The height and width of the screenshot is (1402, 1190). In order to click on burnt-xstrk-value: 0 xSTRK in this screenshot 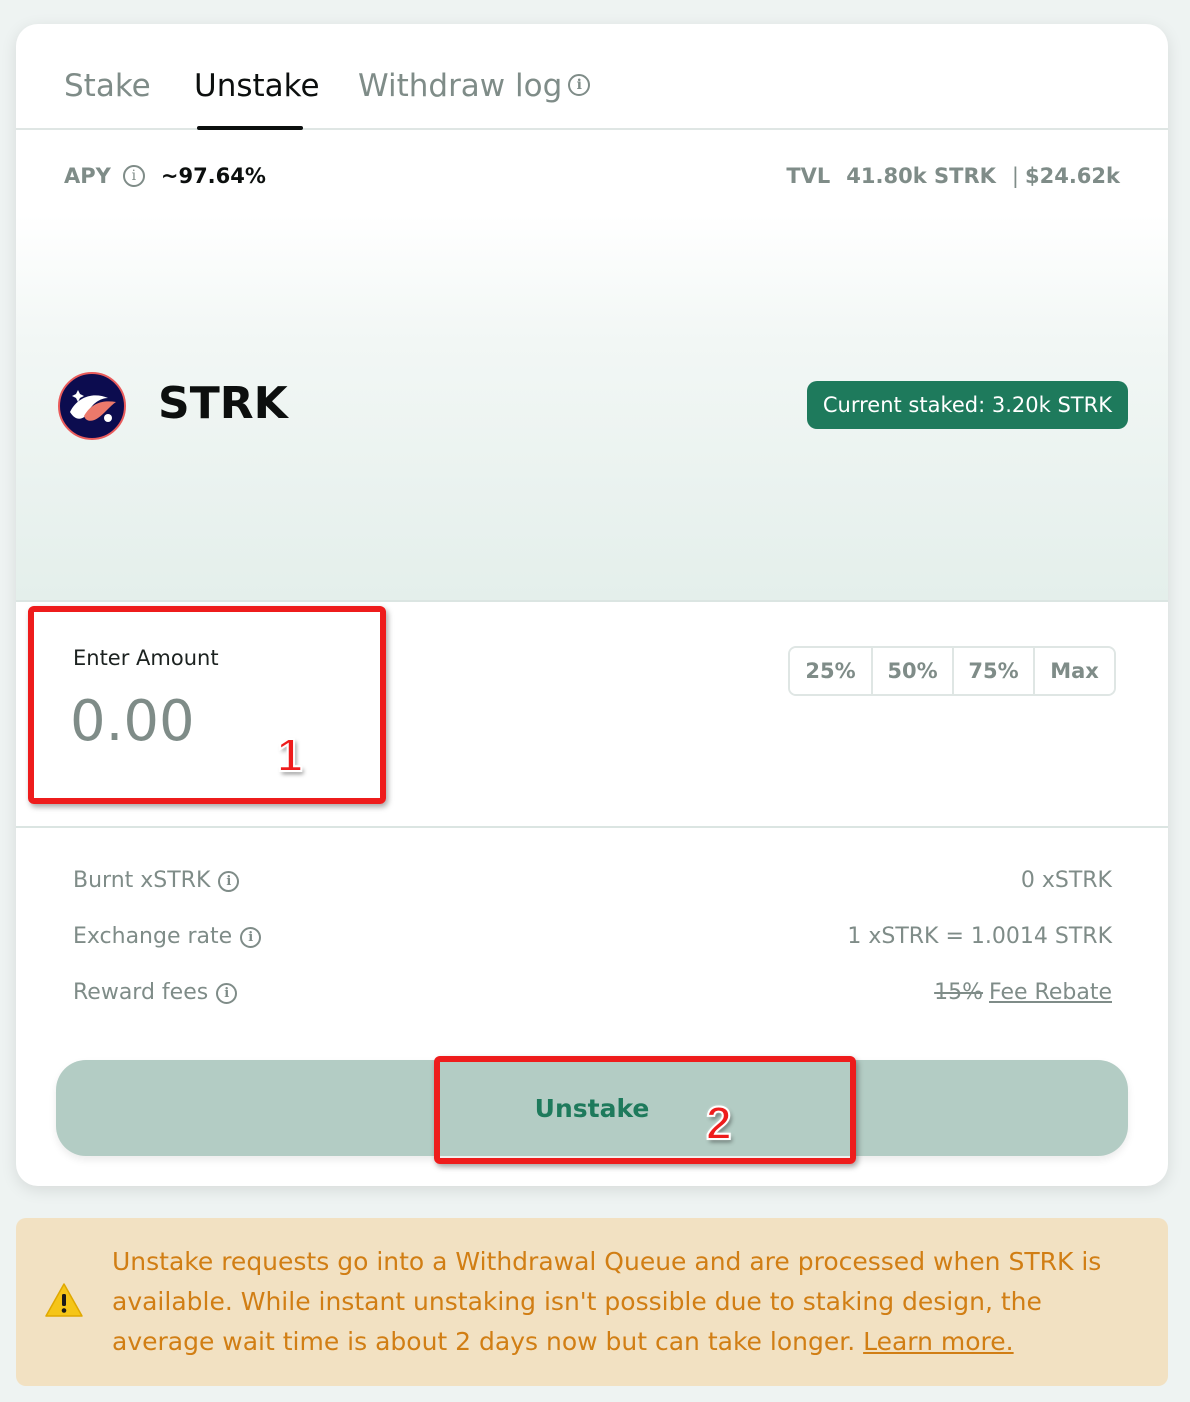, I will do `click(1066, 880)`.